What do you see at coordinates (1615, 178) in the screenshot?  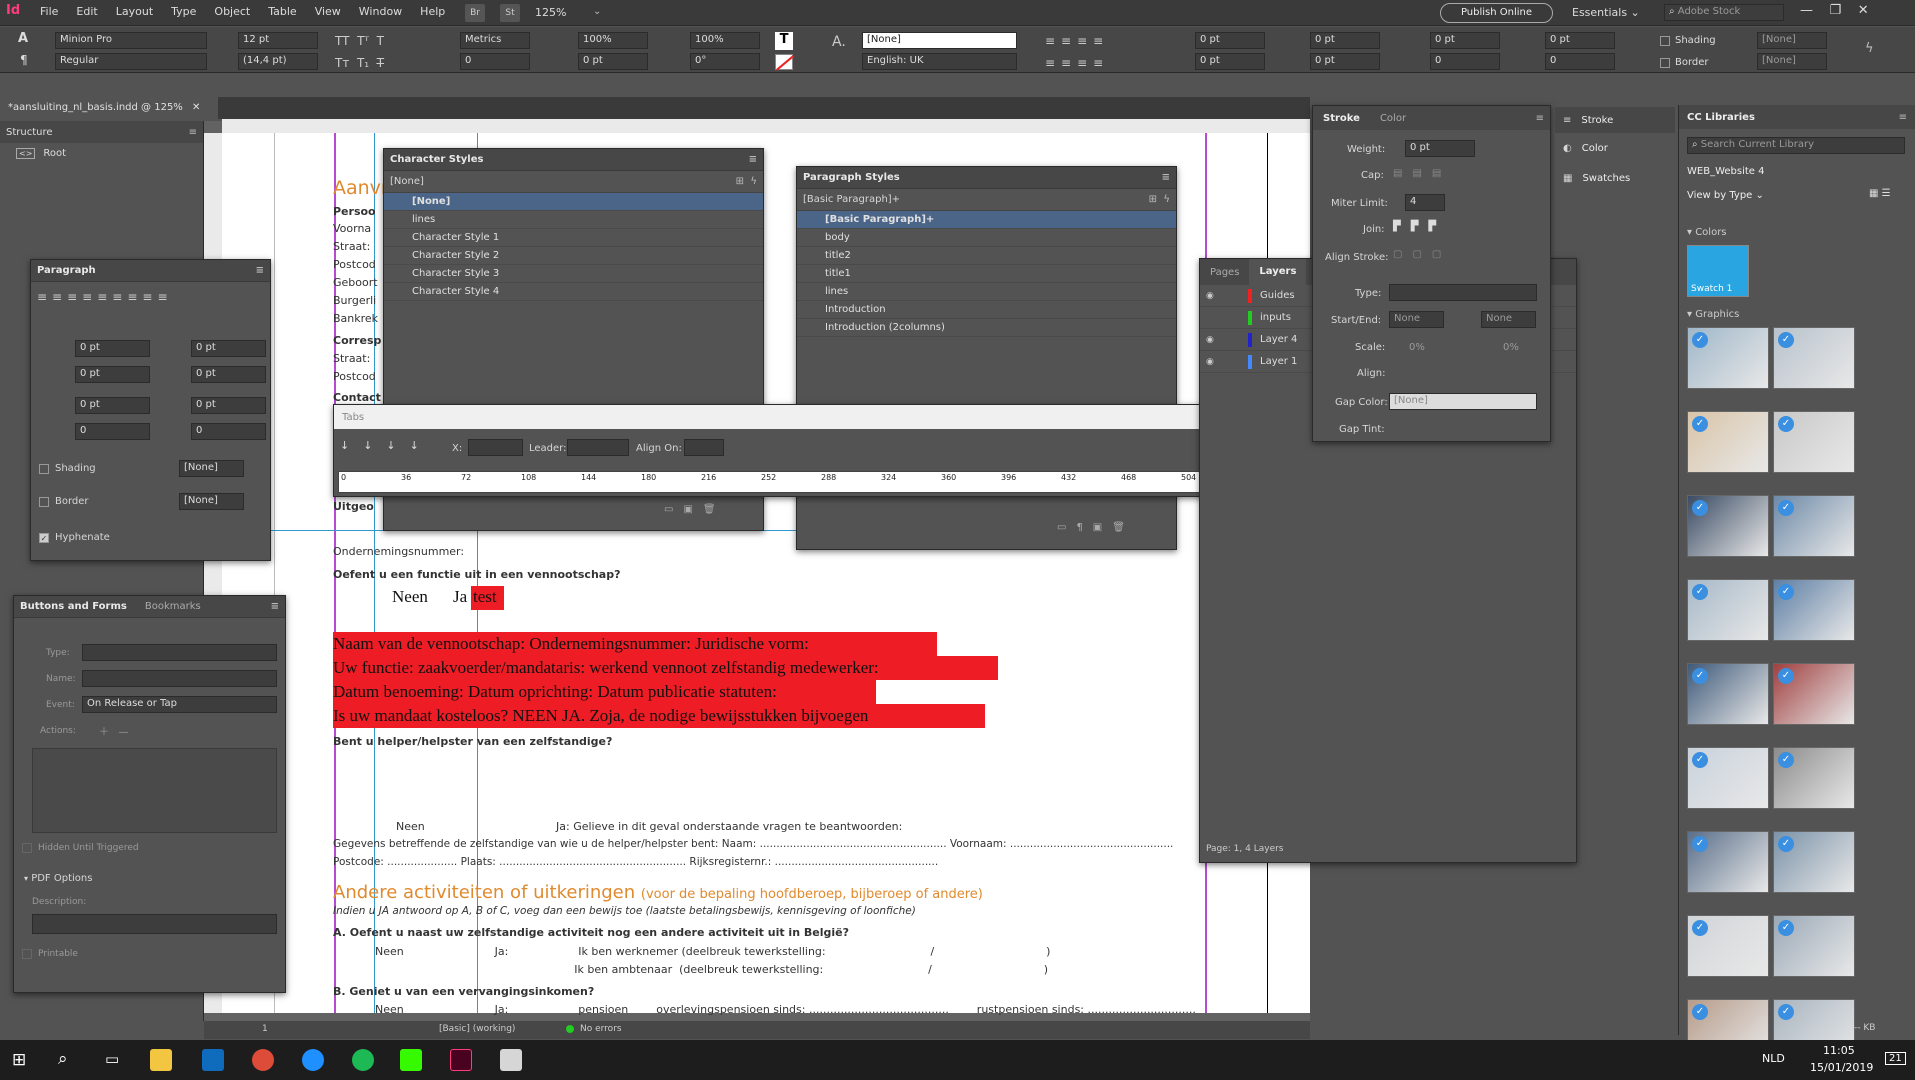 I see `dock-swatches: ▦ Swatches` at bounding box center [1615, 178].